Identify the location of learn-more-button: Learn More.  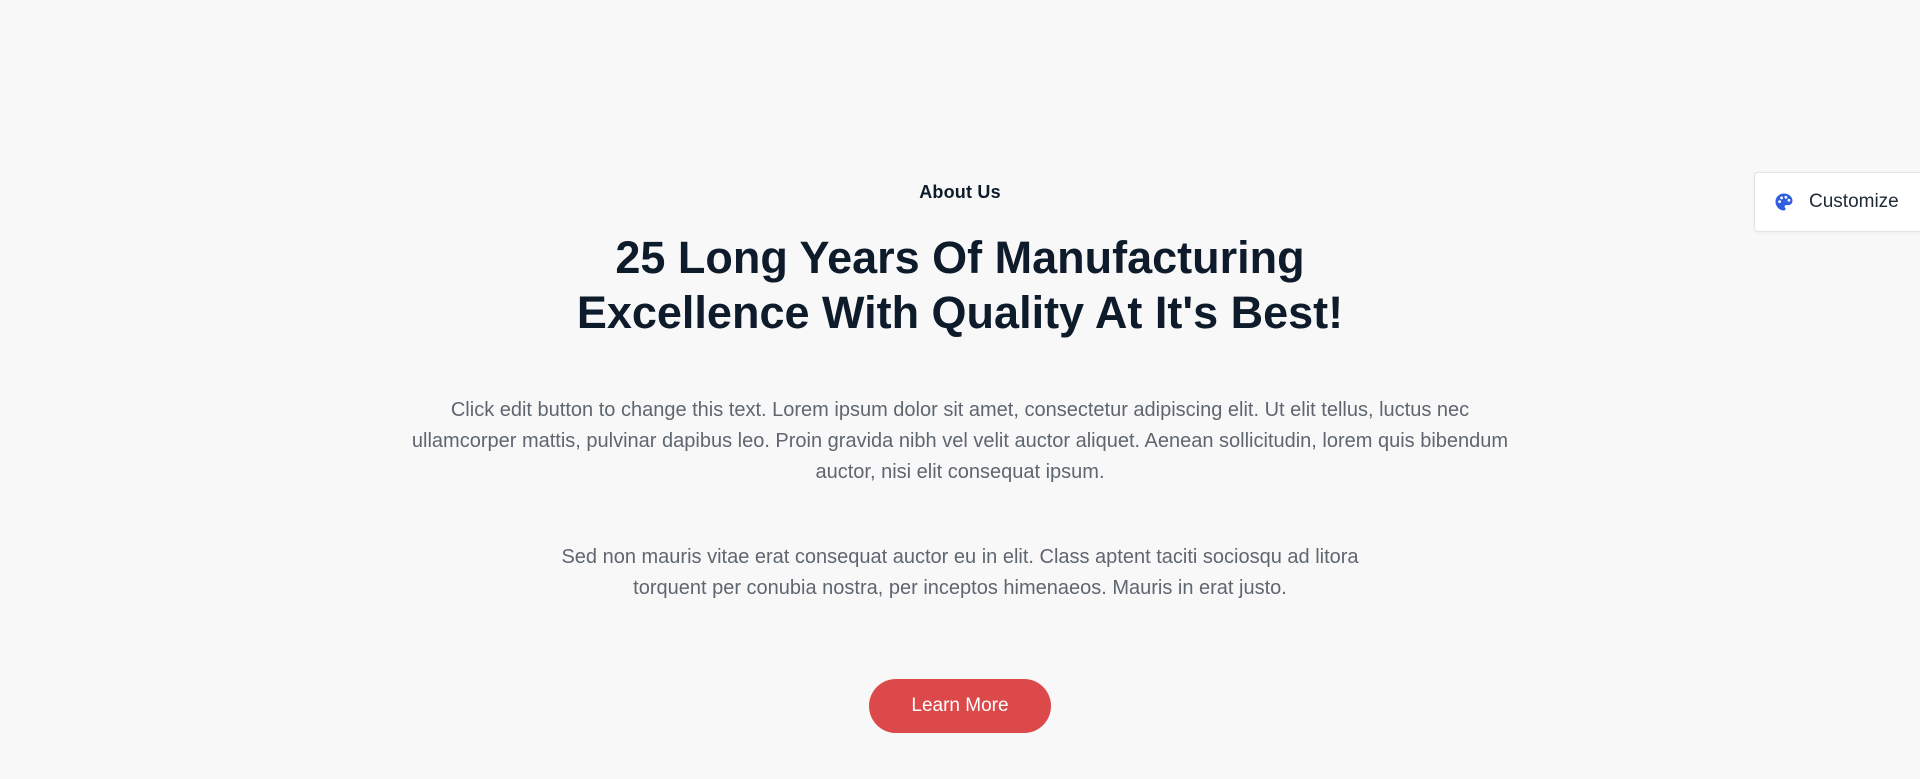
(960, 706).